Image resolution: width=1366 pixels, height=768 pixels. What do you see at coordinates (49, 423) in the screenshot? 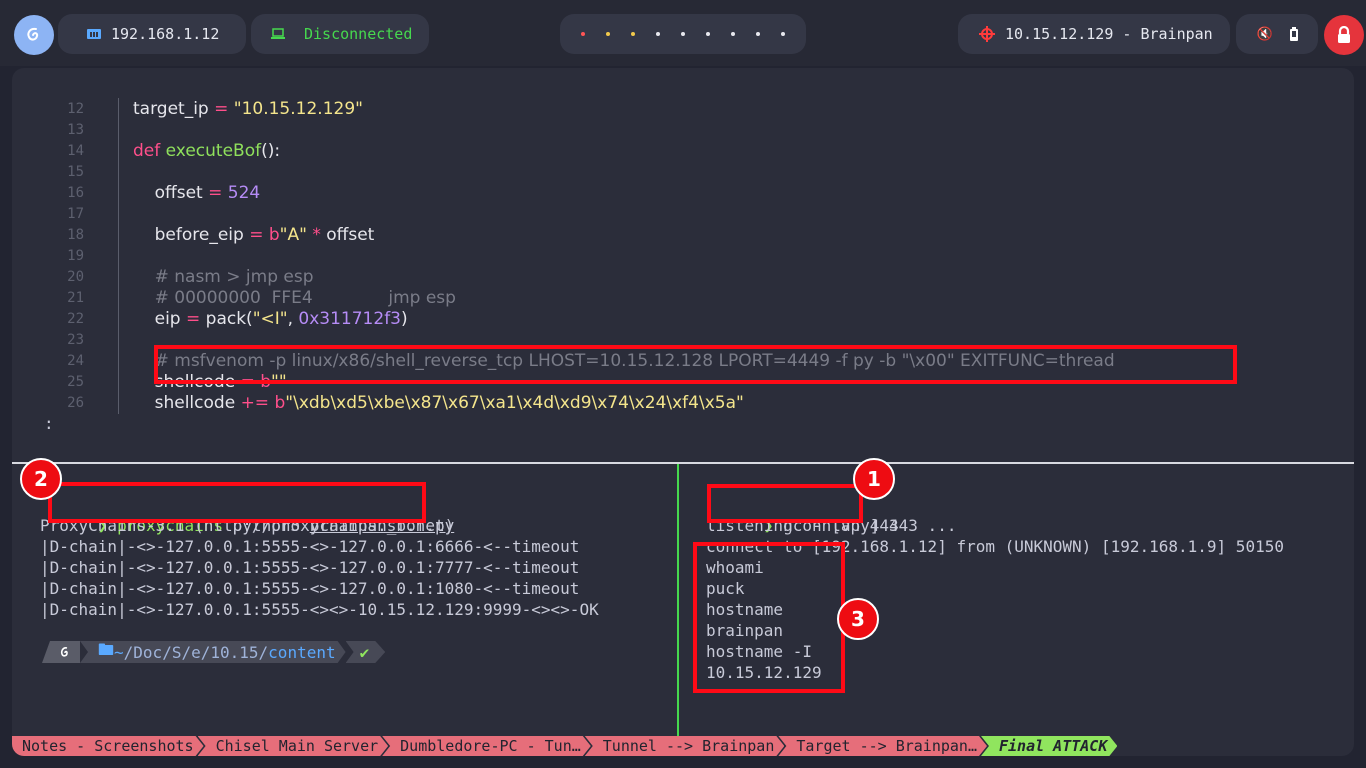
I see `pager-prompt: :` at bounding box center [49, 423].